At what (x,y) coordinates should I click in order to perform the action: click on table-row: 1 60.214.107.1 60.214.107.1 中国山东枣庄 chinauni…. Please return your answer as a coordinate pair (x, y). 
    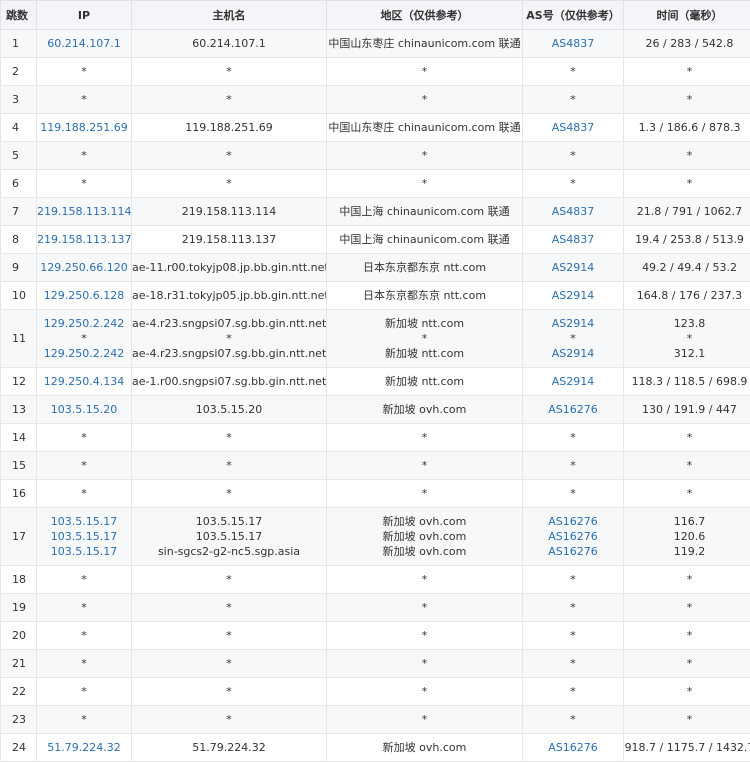
    Looking at the image, I should click on (375, 43).